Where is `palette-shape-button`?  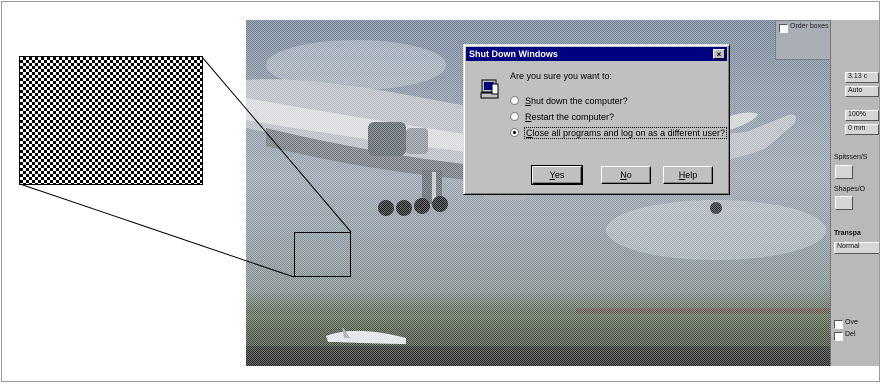 palette-shape-button is located at coordinates (844, 203).